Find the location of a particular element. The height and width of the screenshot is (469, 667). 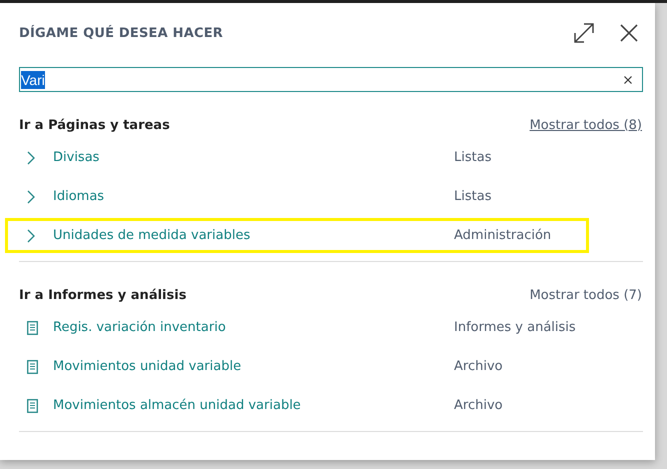

result-category: Administración is located at coordinates (503, 235).